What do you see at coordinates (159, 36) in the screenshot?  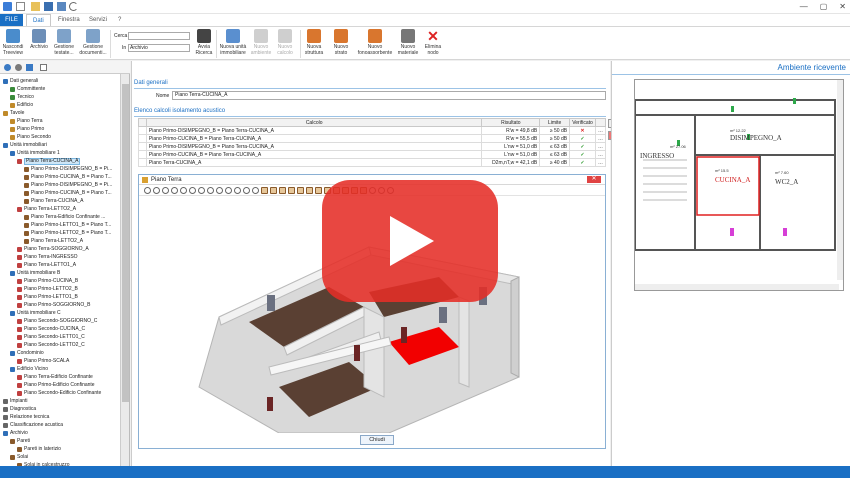 I see `search-input` at bounding box center [159, 36].